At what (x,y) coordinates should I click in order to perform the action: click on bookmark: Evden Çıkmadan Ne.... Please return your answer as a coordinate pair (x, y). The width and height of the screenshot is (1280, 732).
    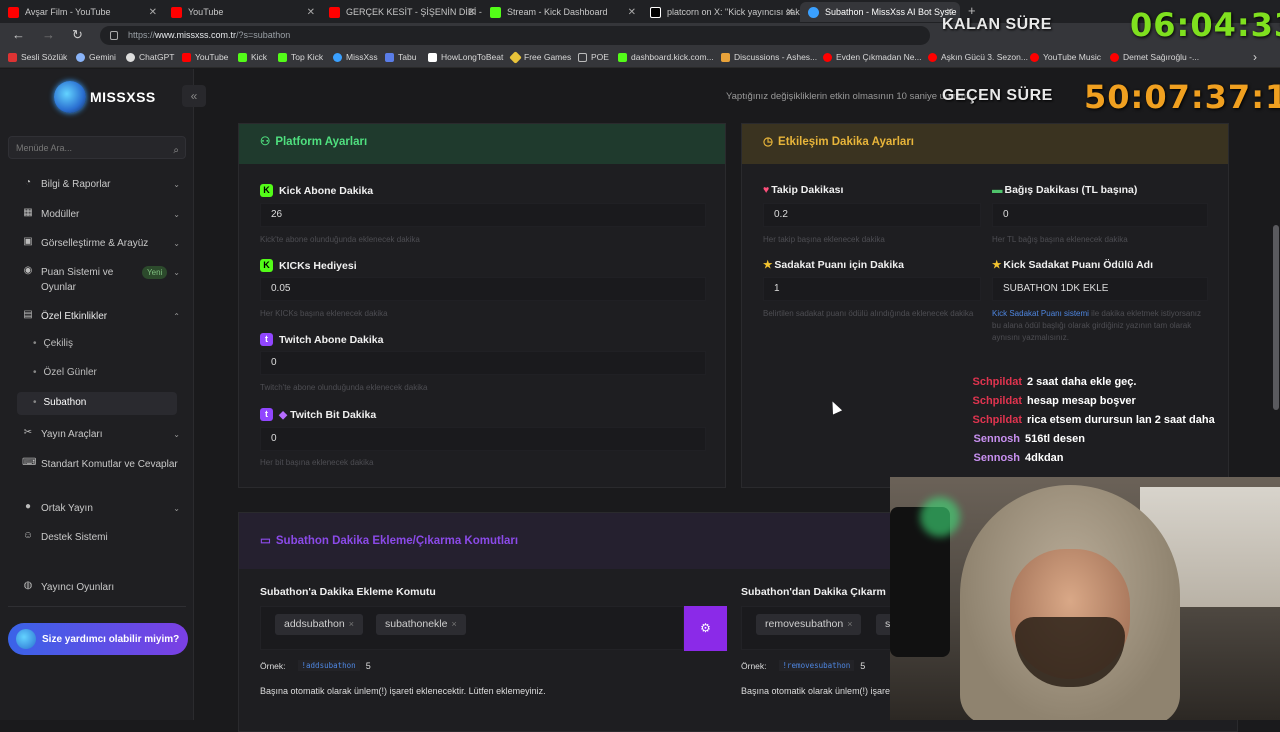
    Looking at the image, I should click on (872, 57).